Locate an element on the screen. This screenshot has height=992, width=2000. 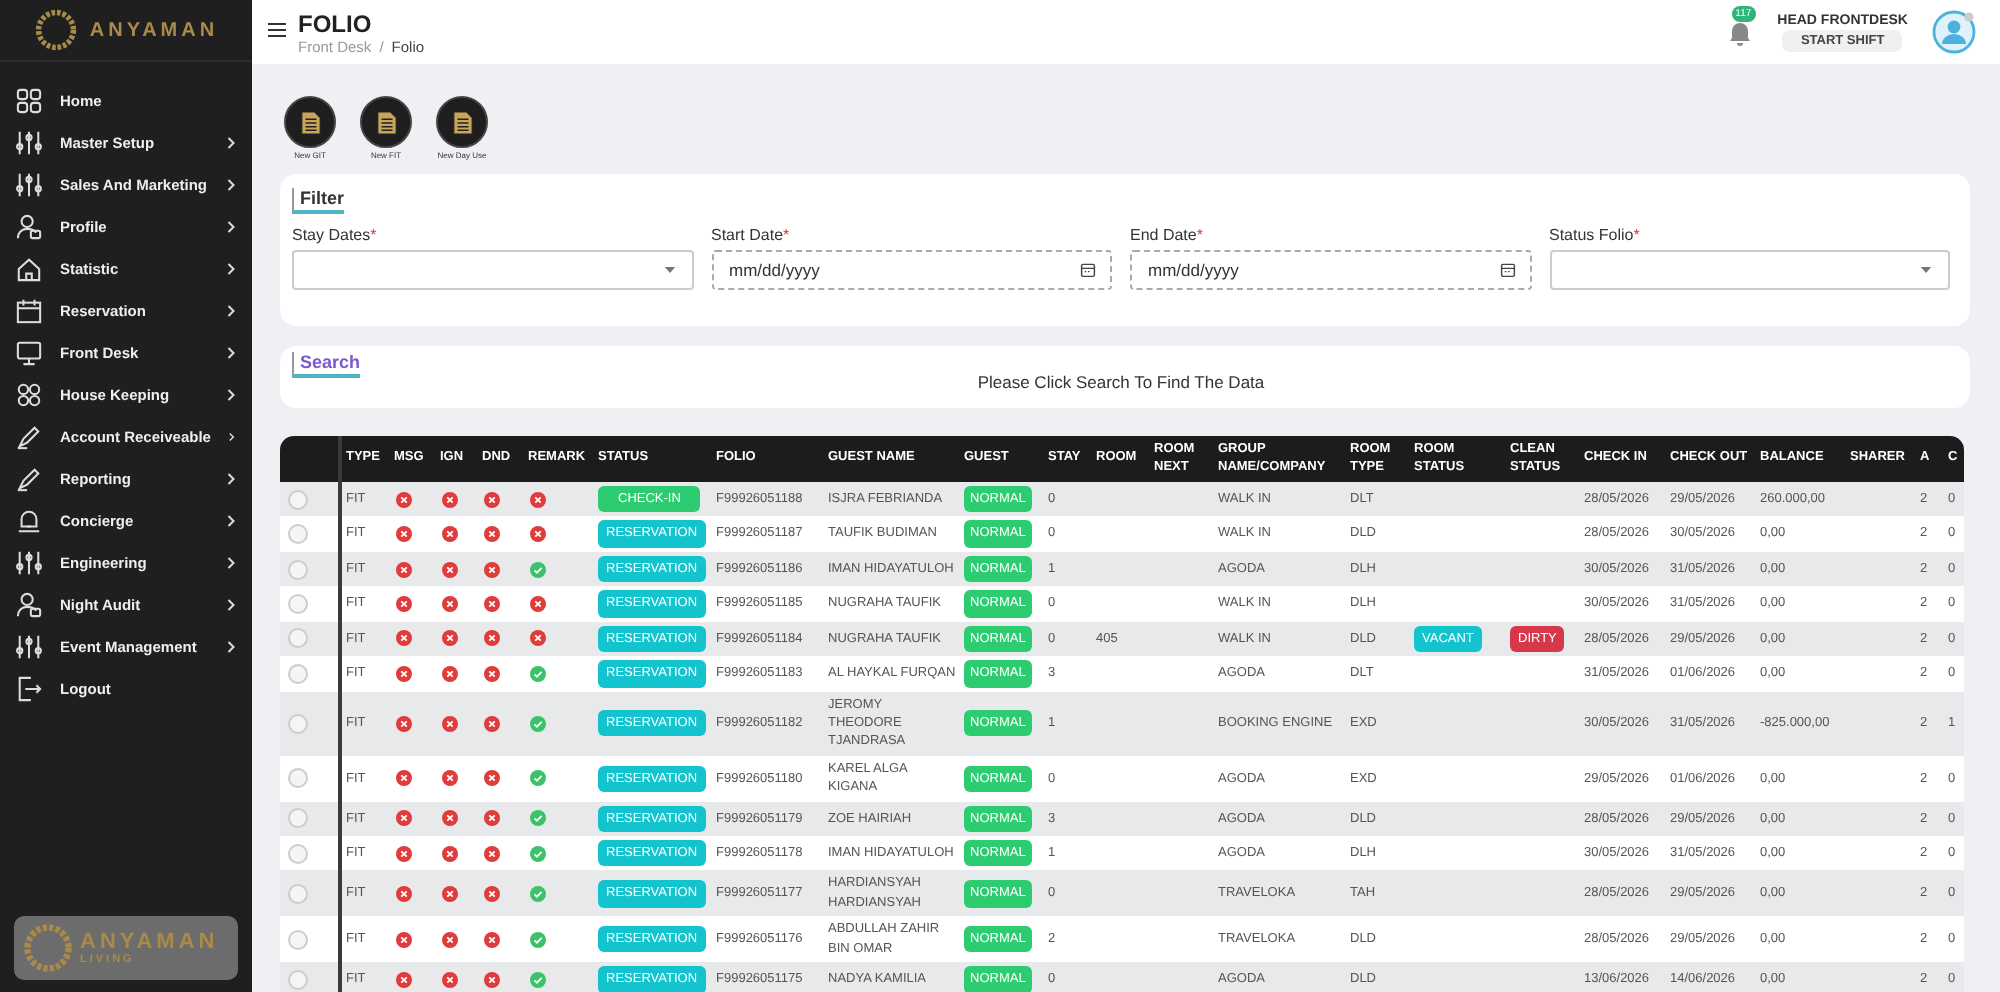
grid-icon is located at coordinates (29, 101).